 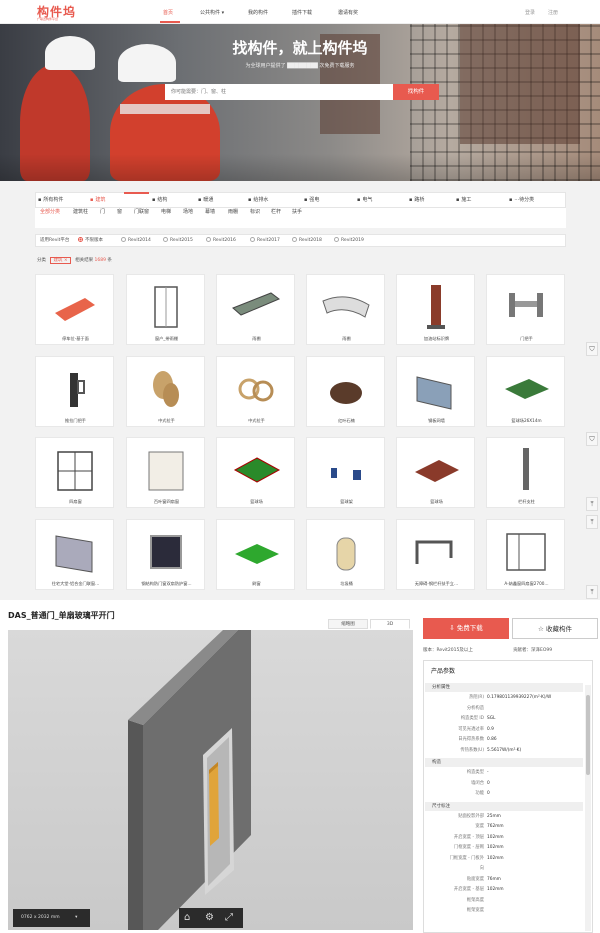 I want to click on component-name: 四扇窗, so click(x=75, y=501).